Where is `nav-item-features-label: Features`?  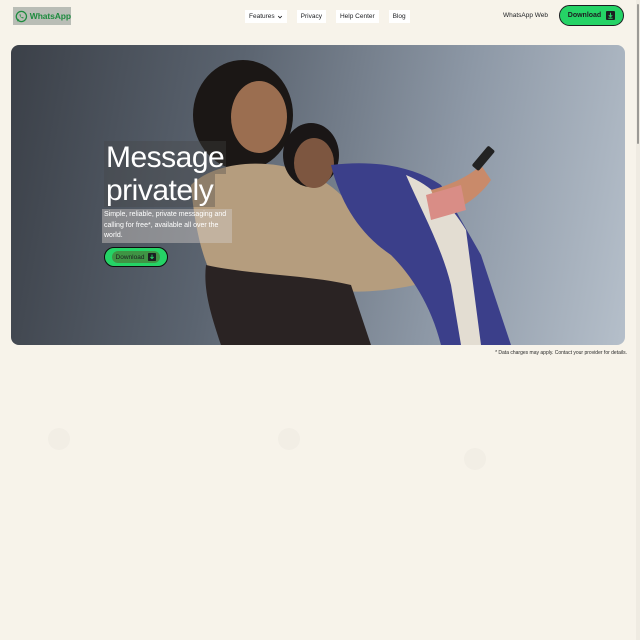
nav-item-features-label: Features is located at coordinates (262, 16).